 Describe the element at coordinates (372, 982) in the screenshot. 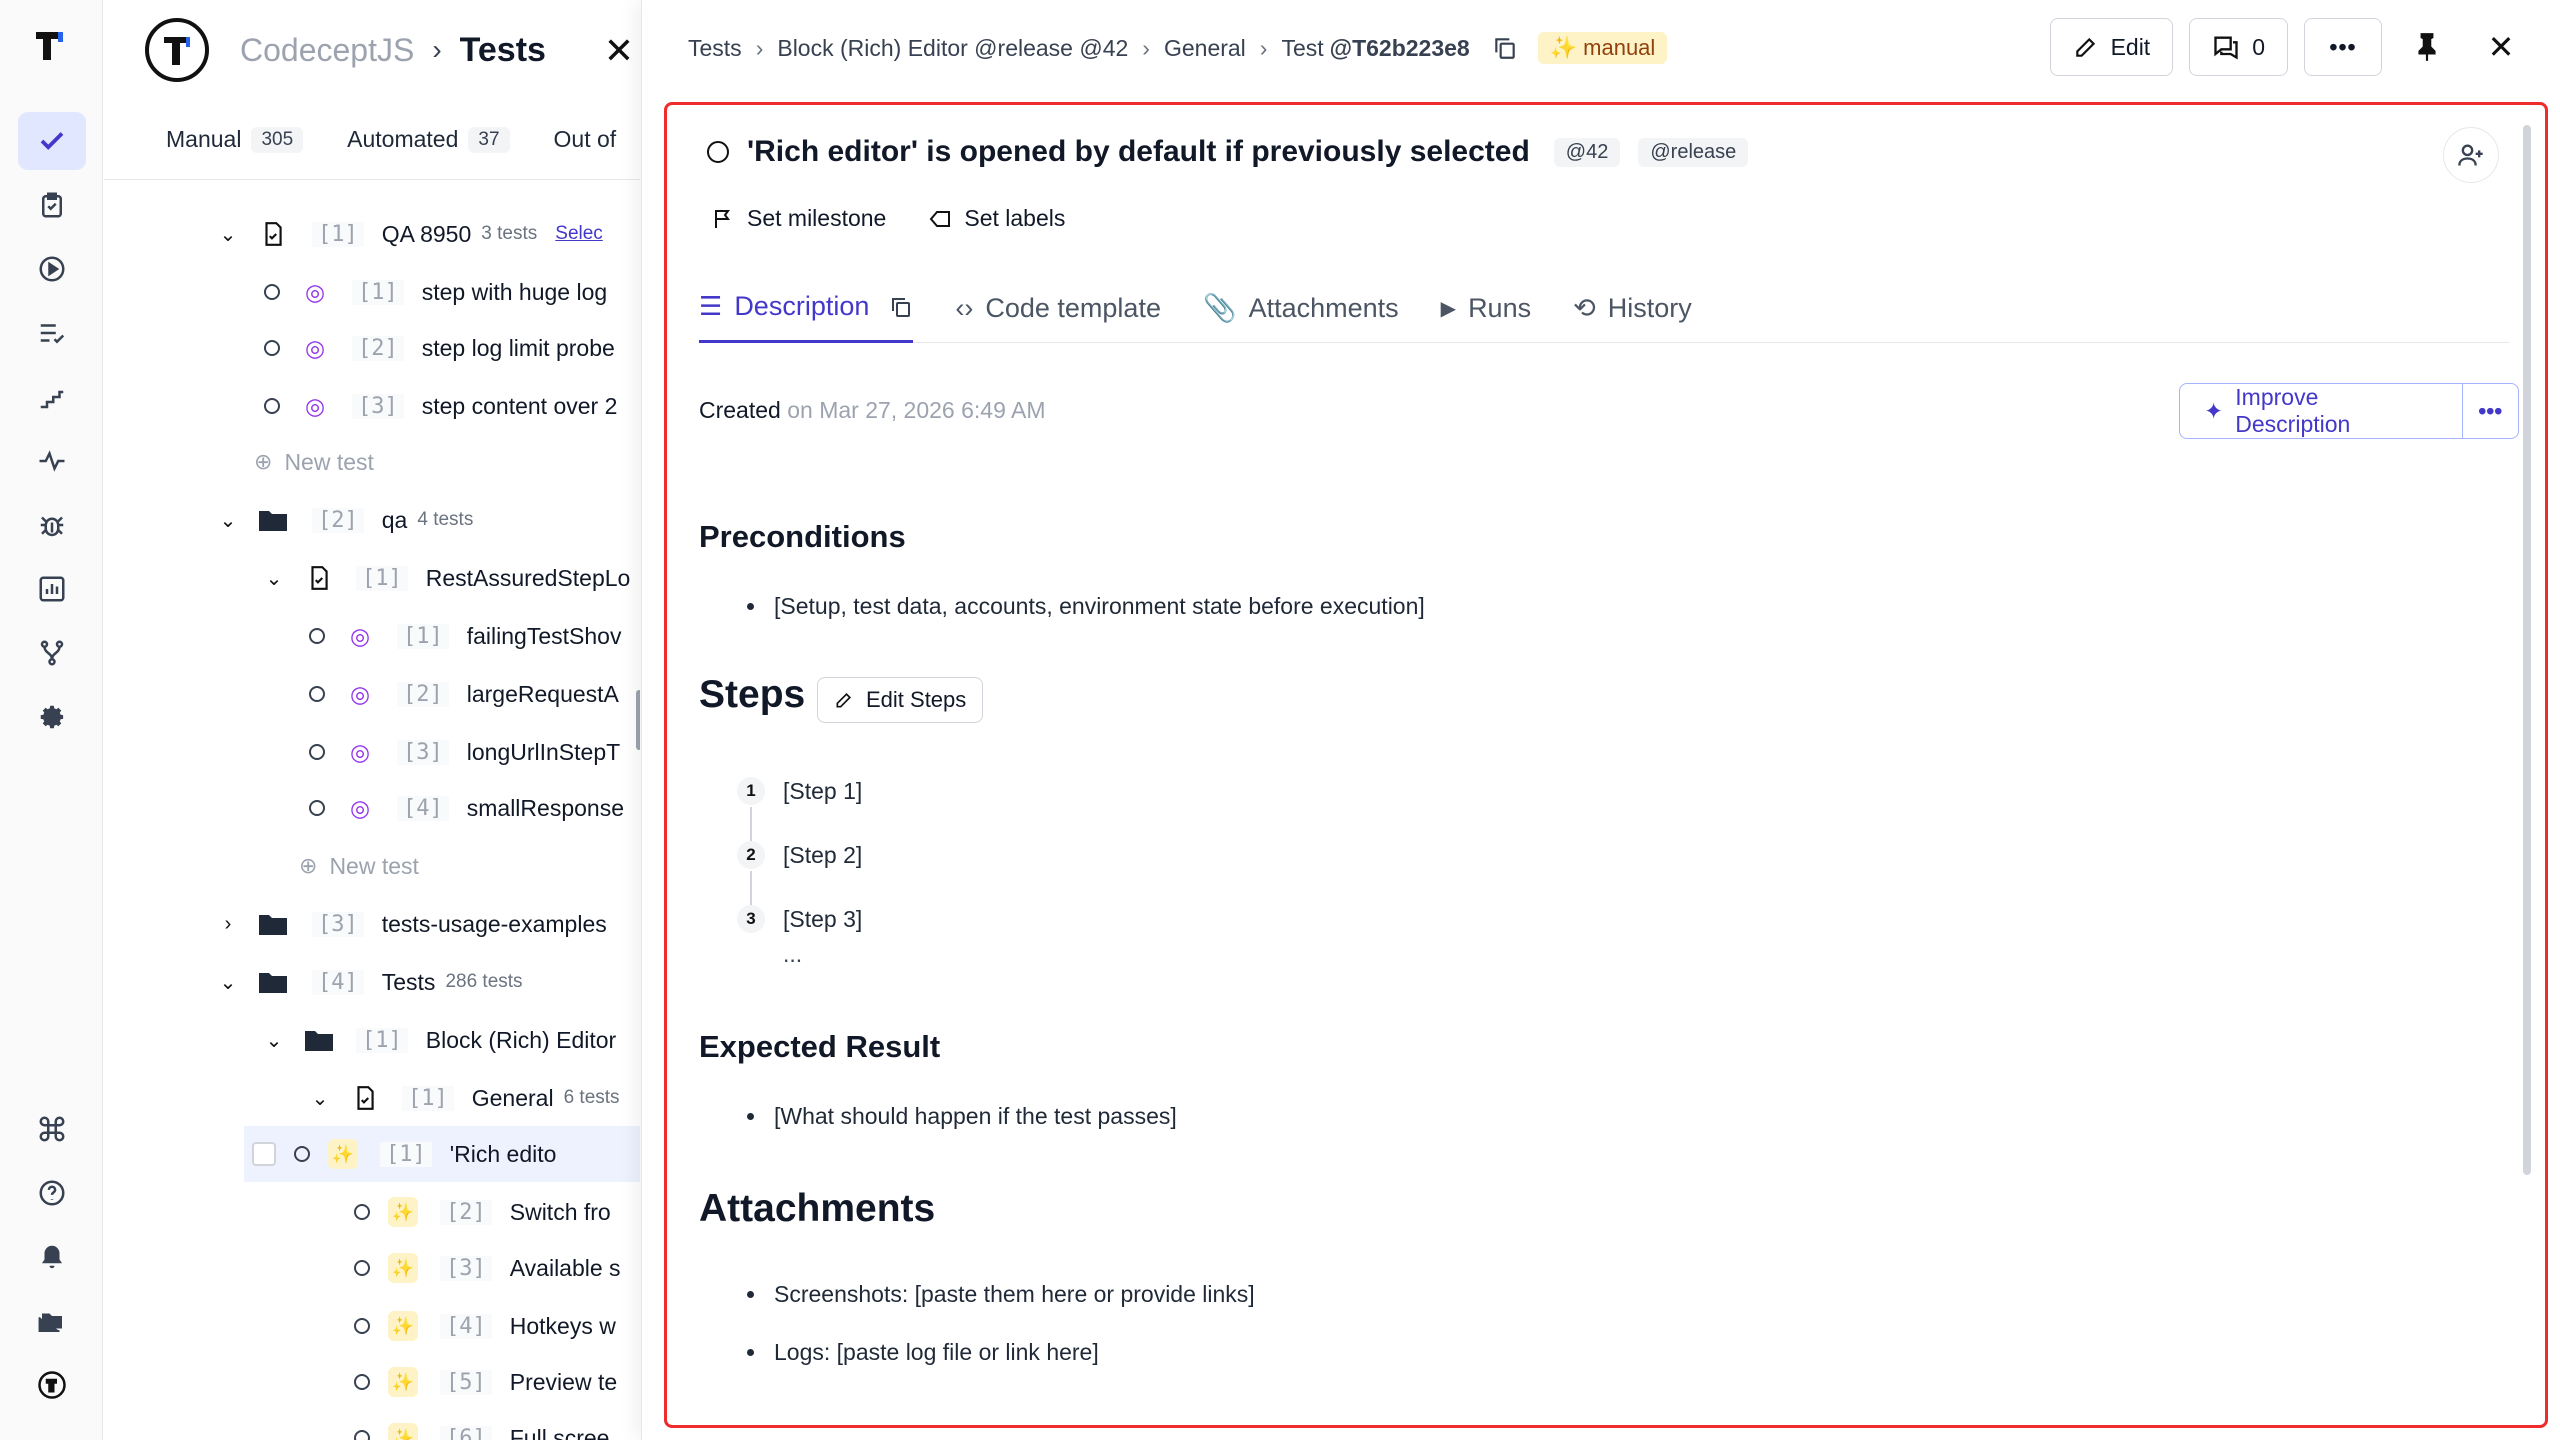

I see `tree-row-folder: ⌄ [4] Tests 286 tests` at that location.